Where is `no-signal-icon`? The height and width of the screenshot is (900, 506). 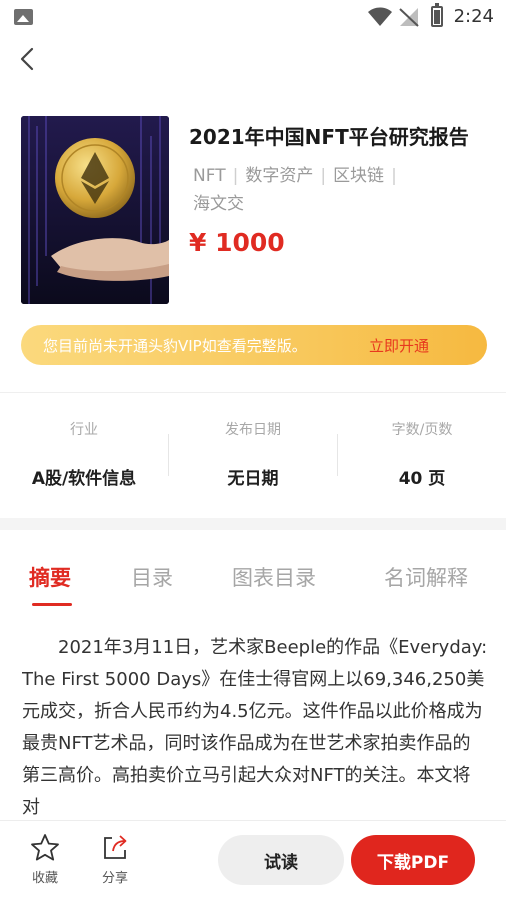
no-signal-icon is located at coordinates (409, 17).